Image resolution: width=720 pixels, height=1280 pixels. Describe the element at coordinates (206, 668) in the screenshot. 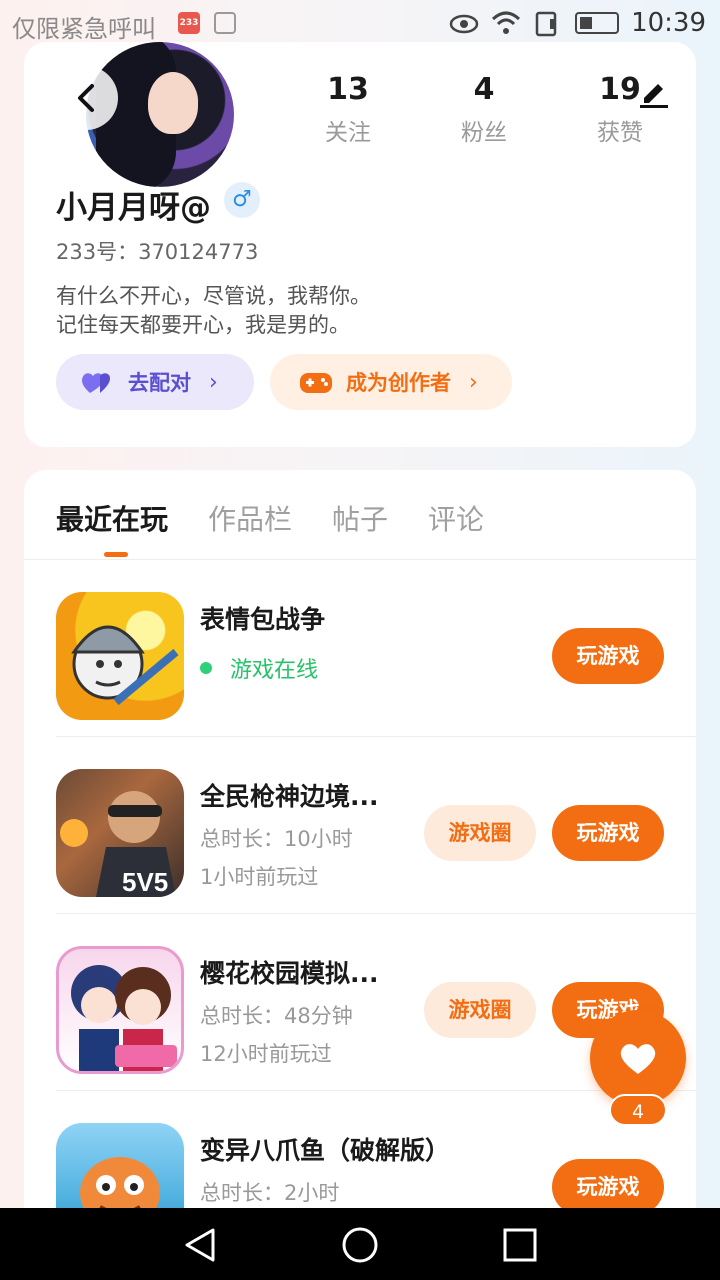

I see `online-dot-icon` at that location.